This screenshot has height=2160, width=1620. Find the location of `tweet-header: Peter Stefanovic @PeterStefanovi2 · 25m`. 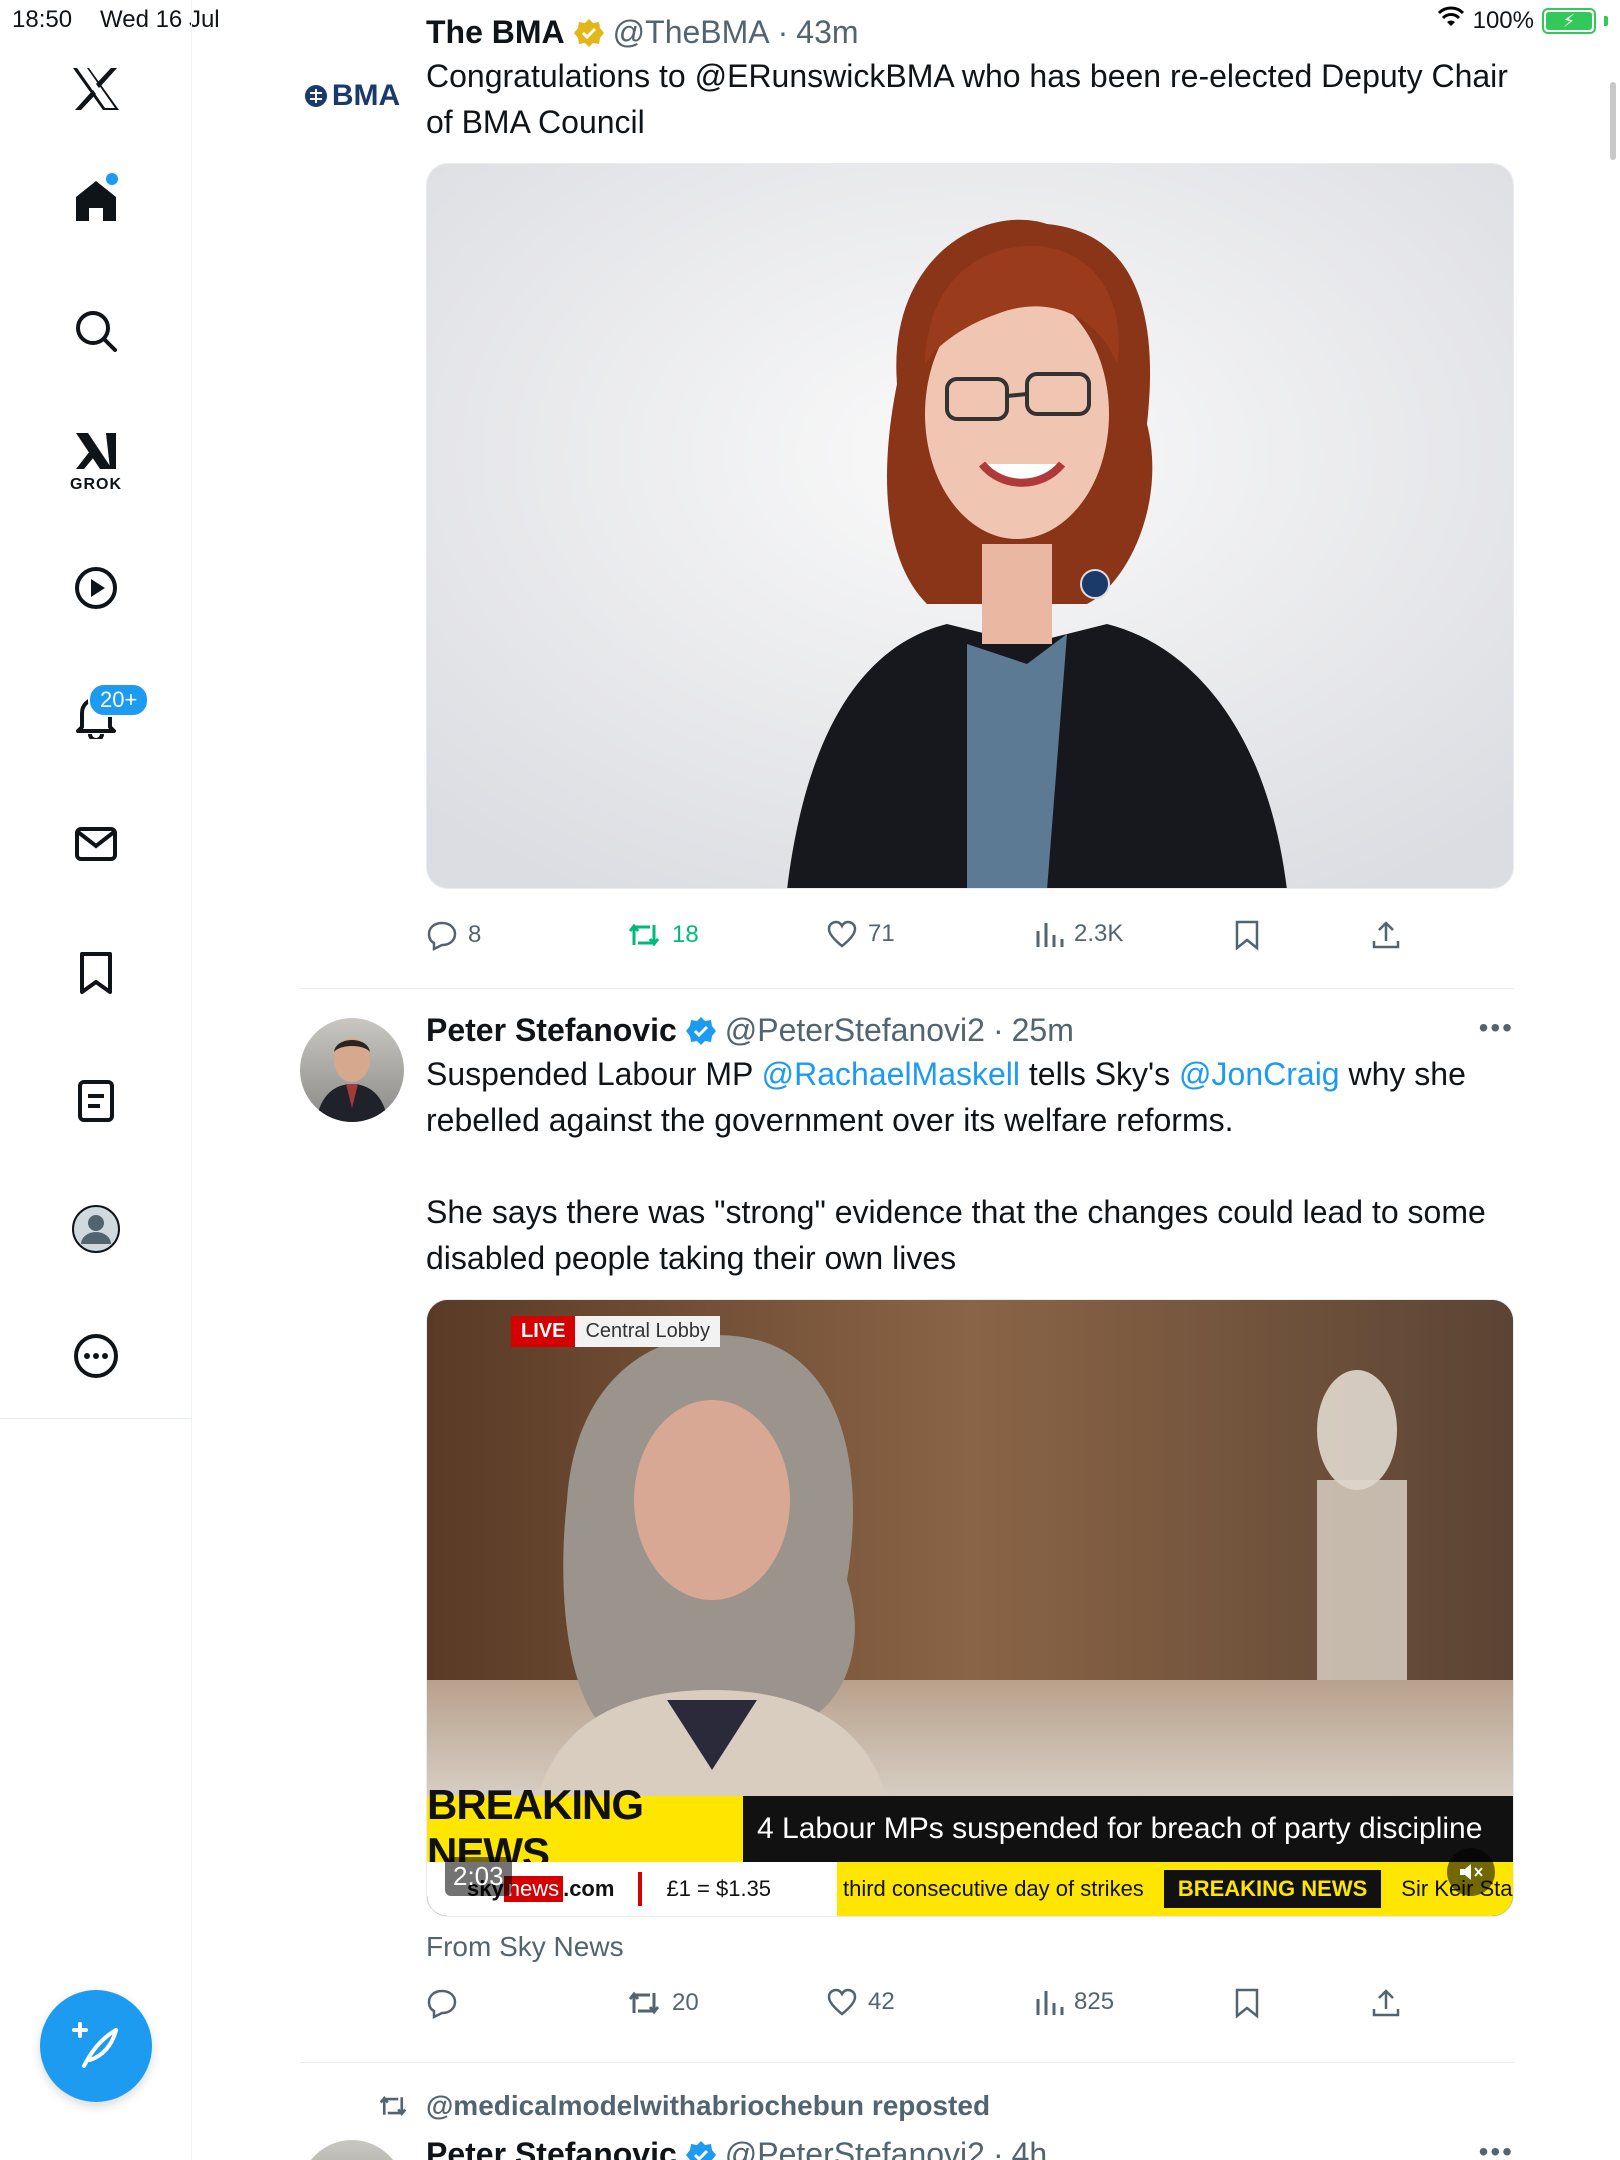

tweet-header: Peter Stefanovic @PeterStefanovi2 · 25m is located at coordinates (970, 1030).